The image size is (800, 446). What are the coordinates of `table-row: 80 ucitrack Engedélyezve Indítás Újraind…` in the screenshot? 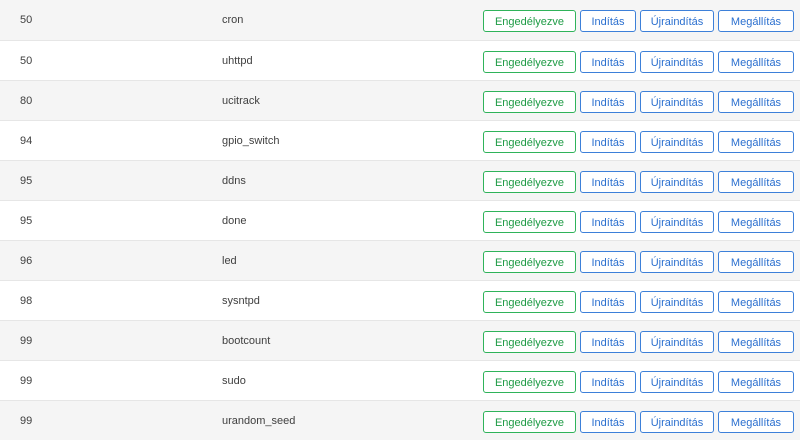 It's located at (400, 100).